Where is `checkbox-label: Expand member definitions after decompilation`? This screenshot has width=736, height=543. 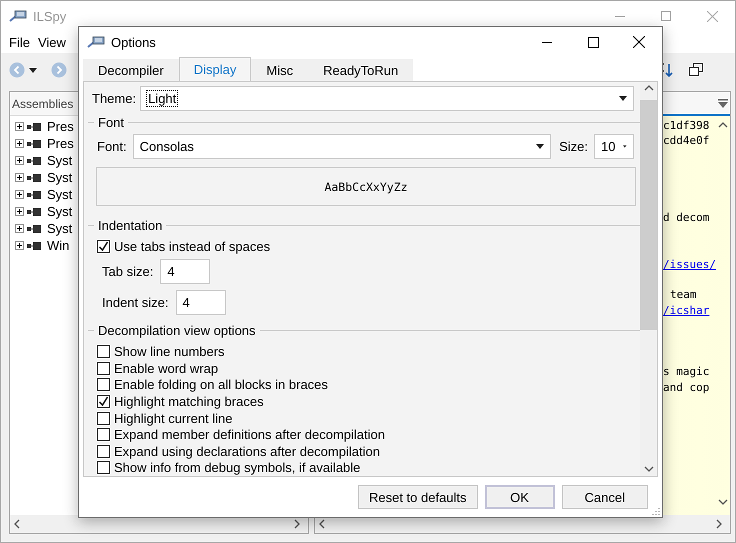
checkbox-label: Expand member definitions after decompilation is located at coordinates (249, 434).